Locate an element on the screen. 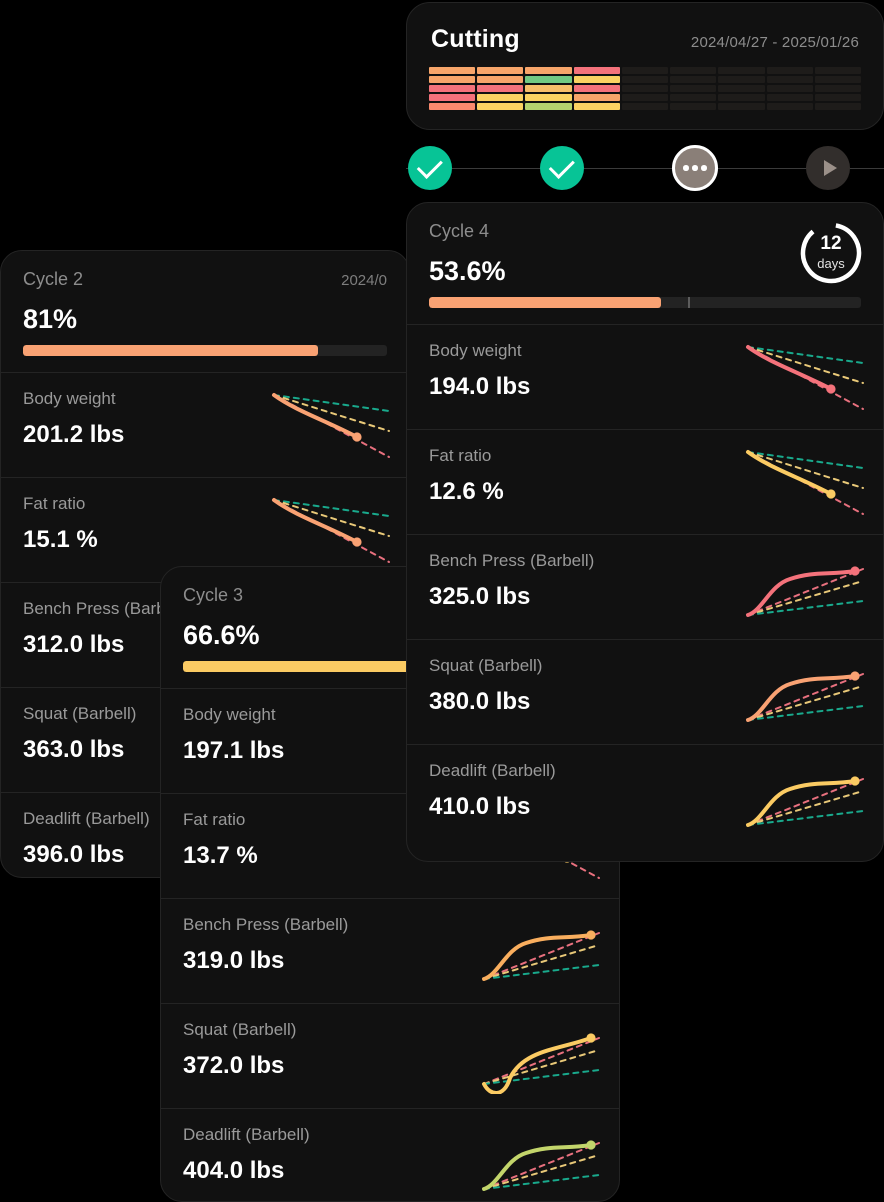  metric-row: Deadlift (Barbell) 410.0 lbs is located at coordinates (645, 797).